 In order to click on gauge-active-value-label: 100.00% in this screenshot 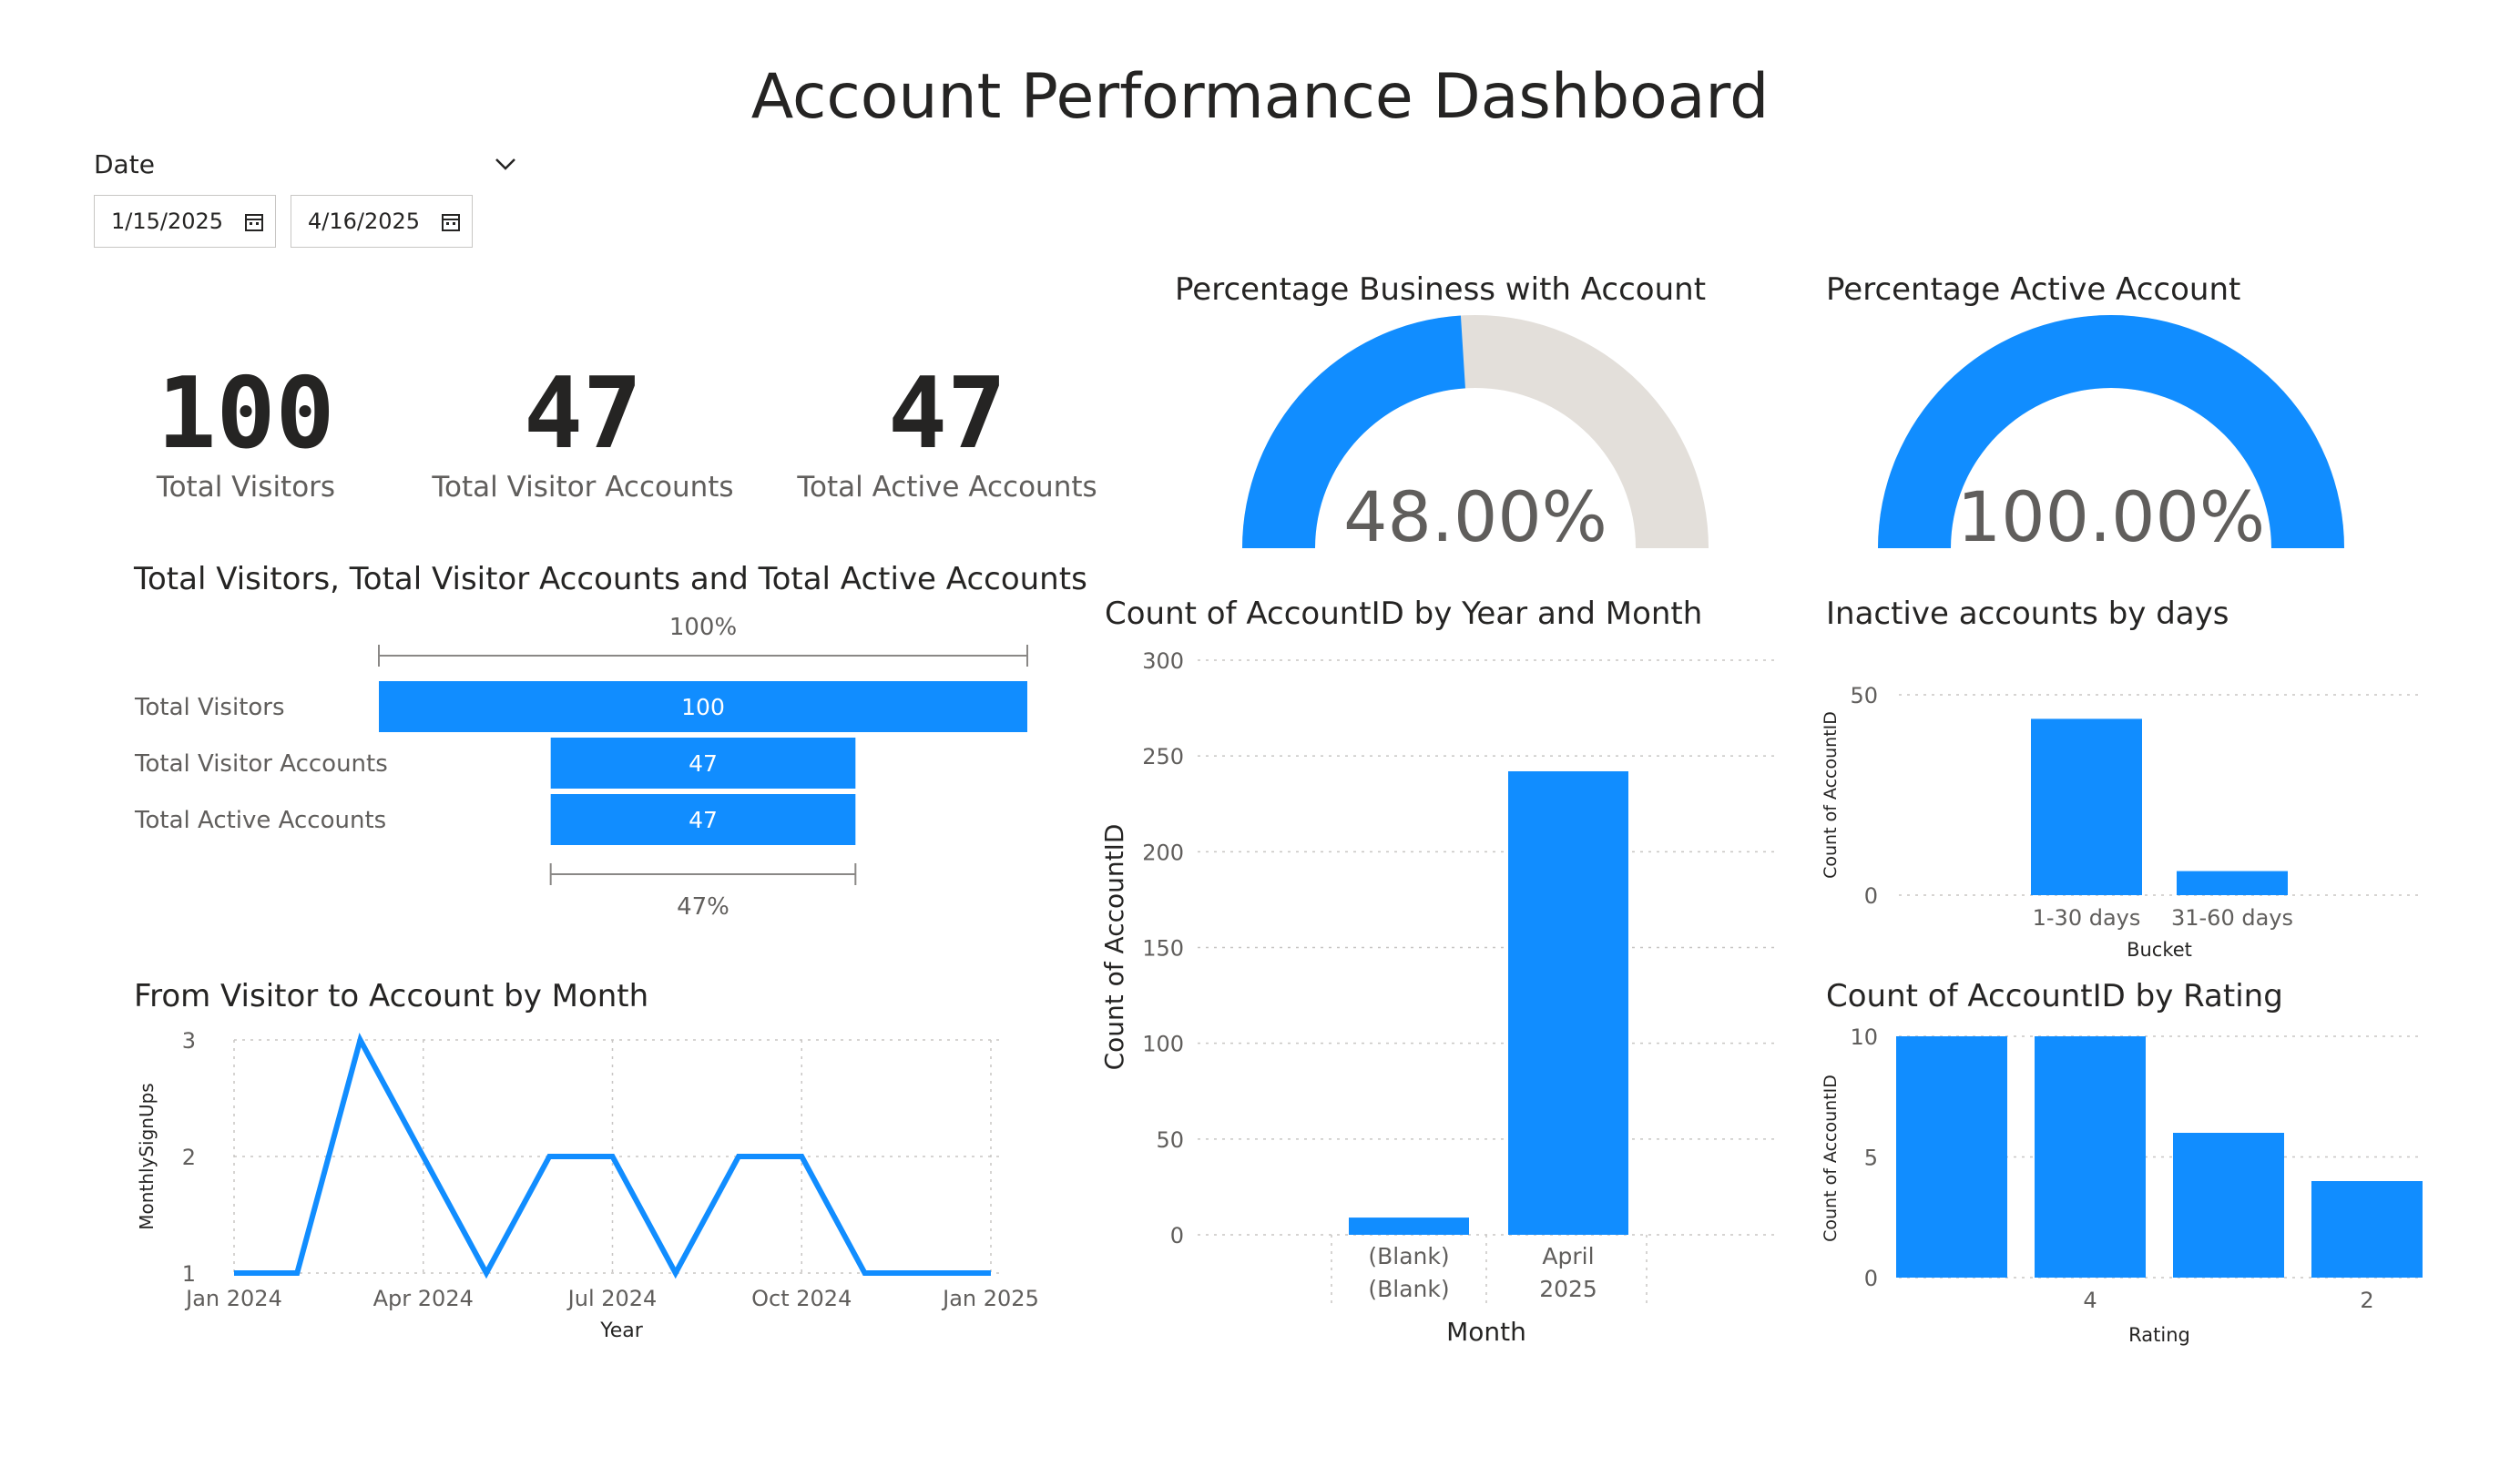, I will do `click(2111, 517)`.